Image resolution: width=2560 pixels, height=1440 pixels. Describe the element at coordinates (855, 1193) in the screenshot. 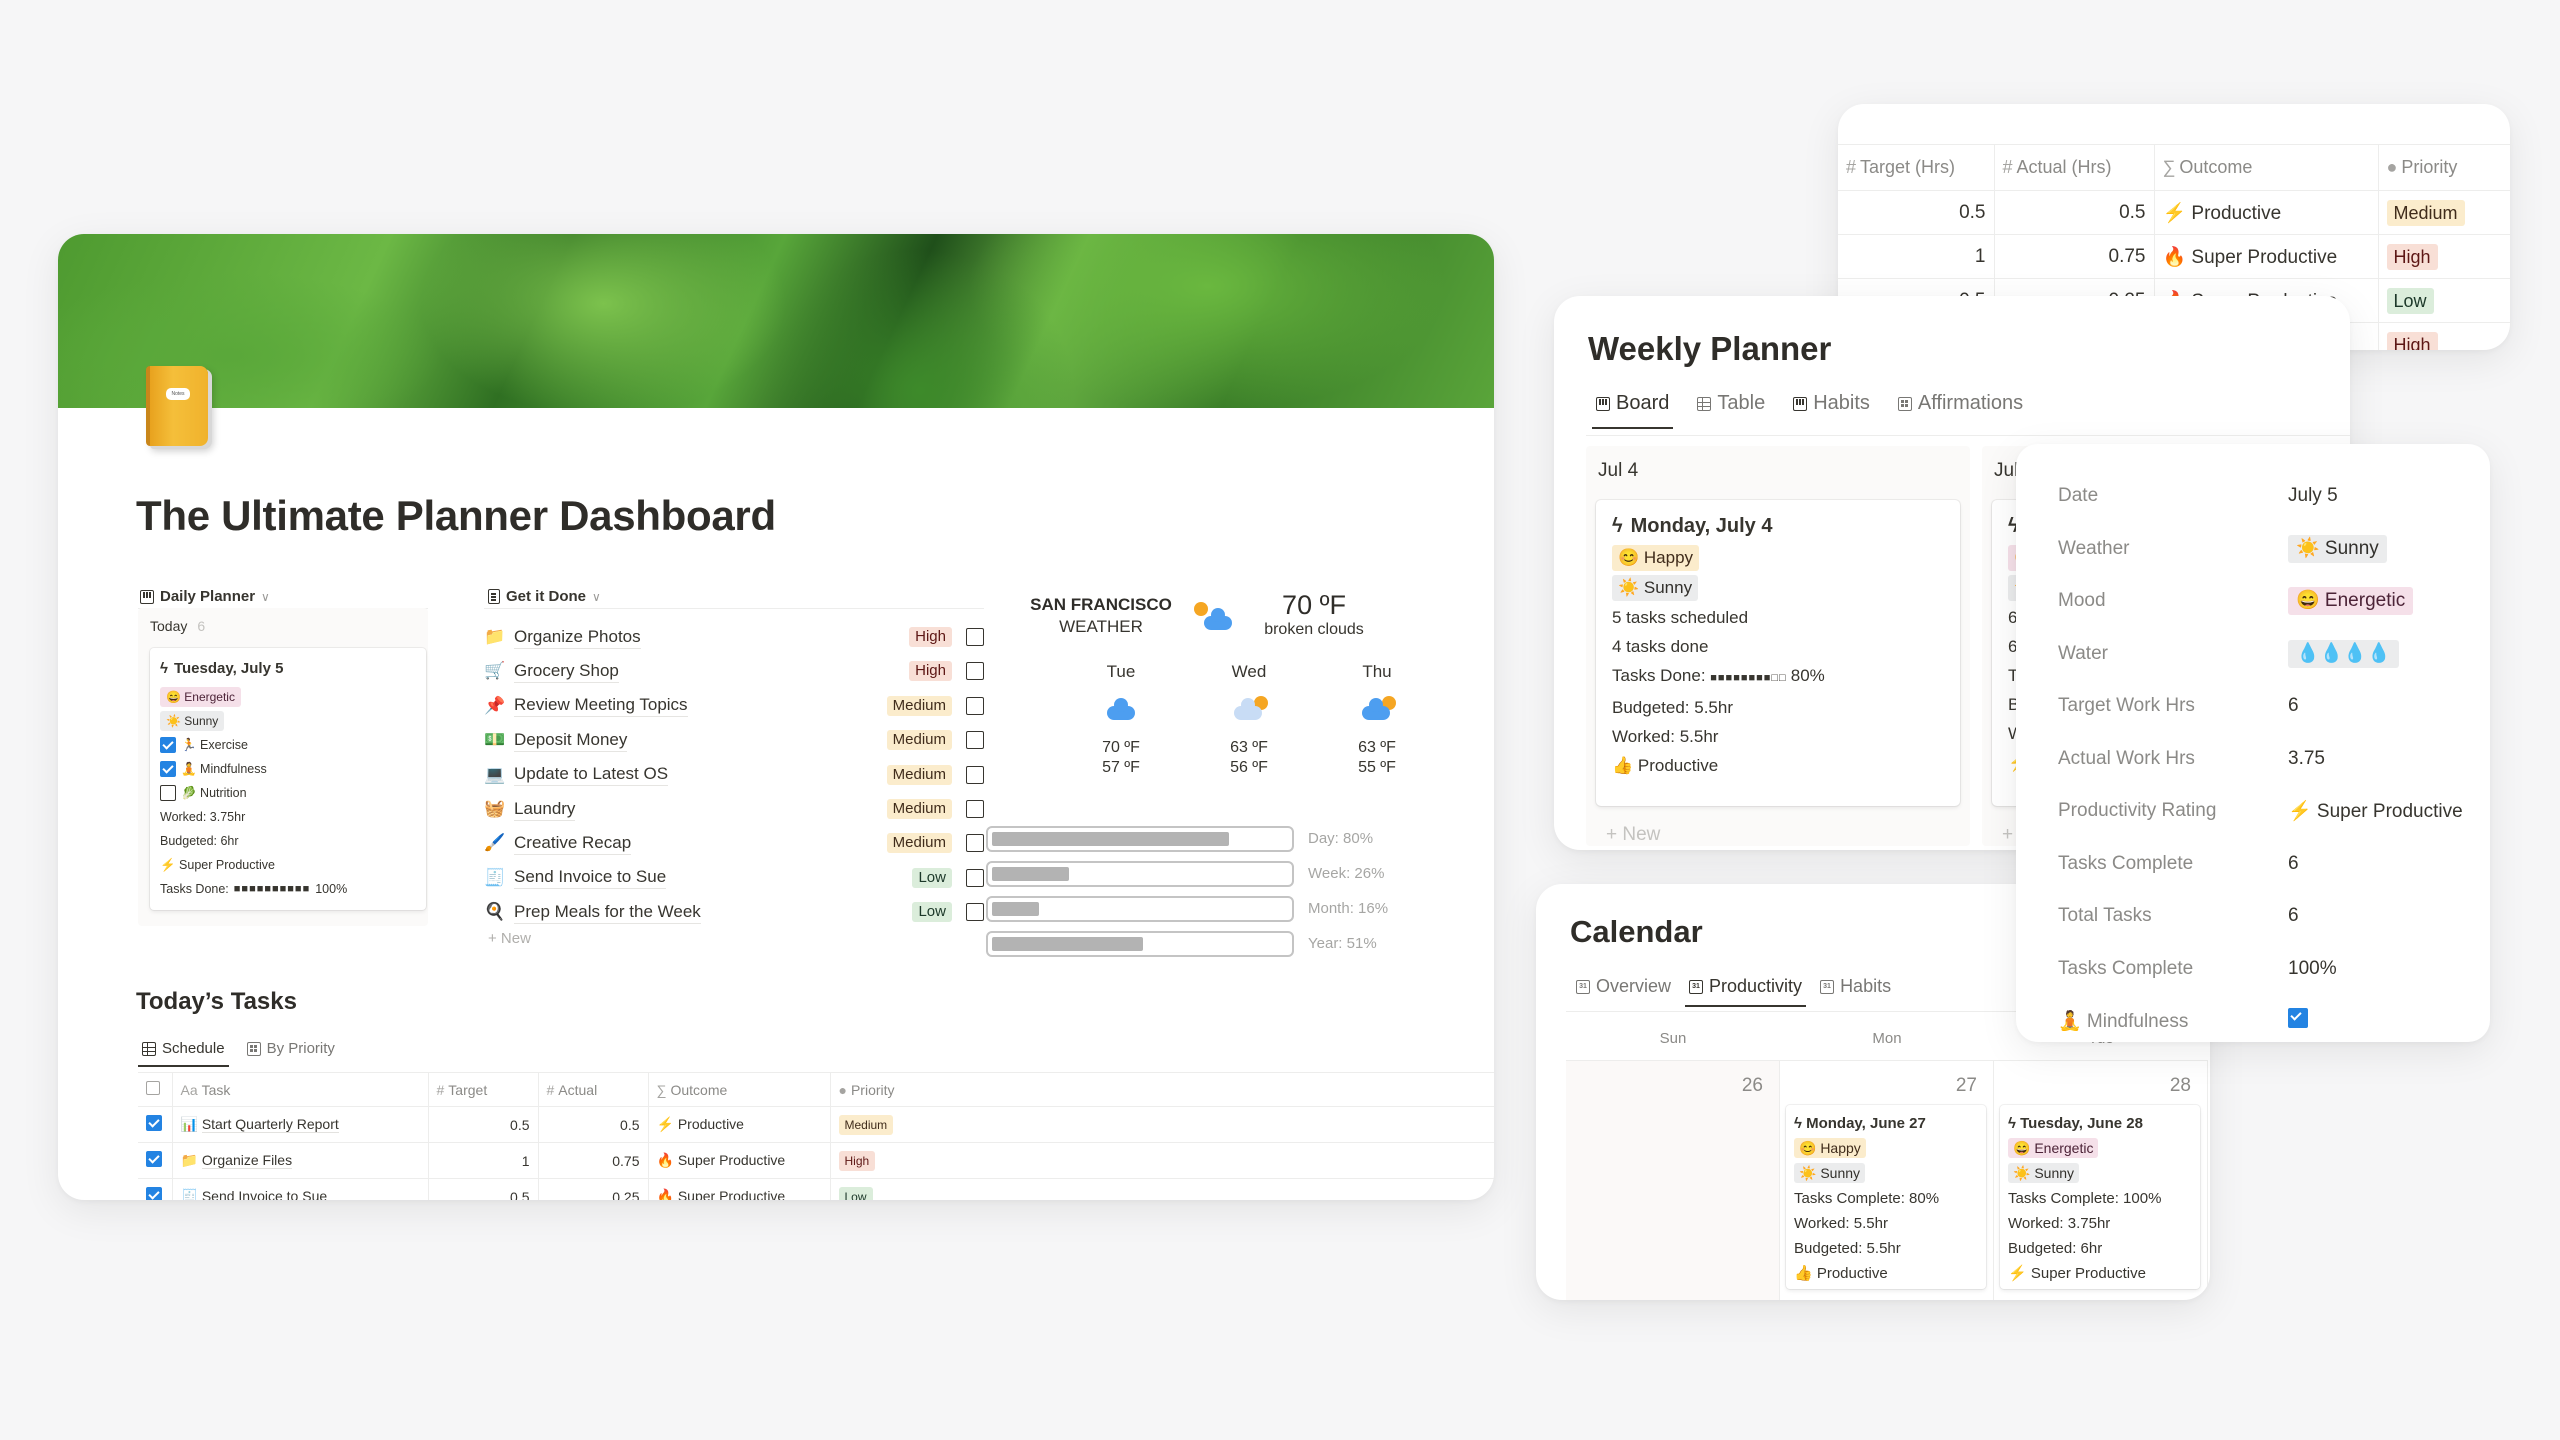

I see `priority-tag: Low` at that location.